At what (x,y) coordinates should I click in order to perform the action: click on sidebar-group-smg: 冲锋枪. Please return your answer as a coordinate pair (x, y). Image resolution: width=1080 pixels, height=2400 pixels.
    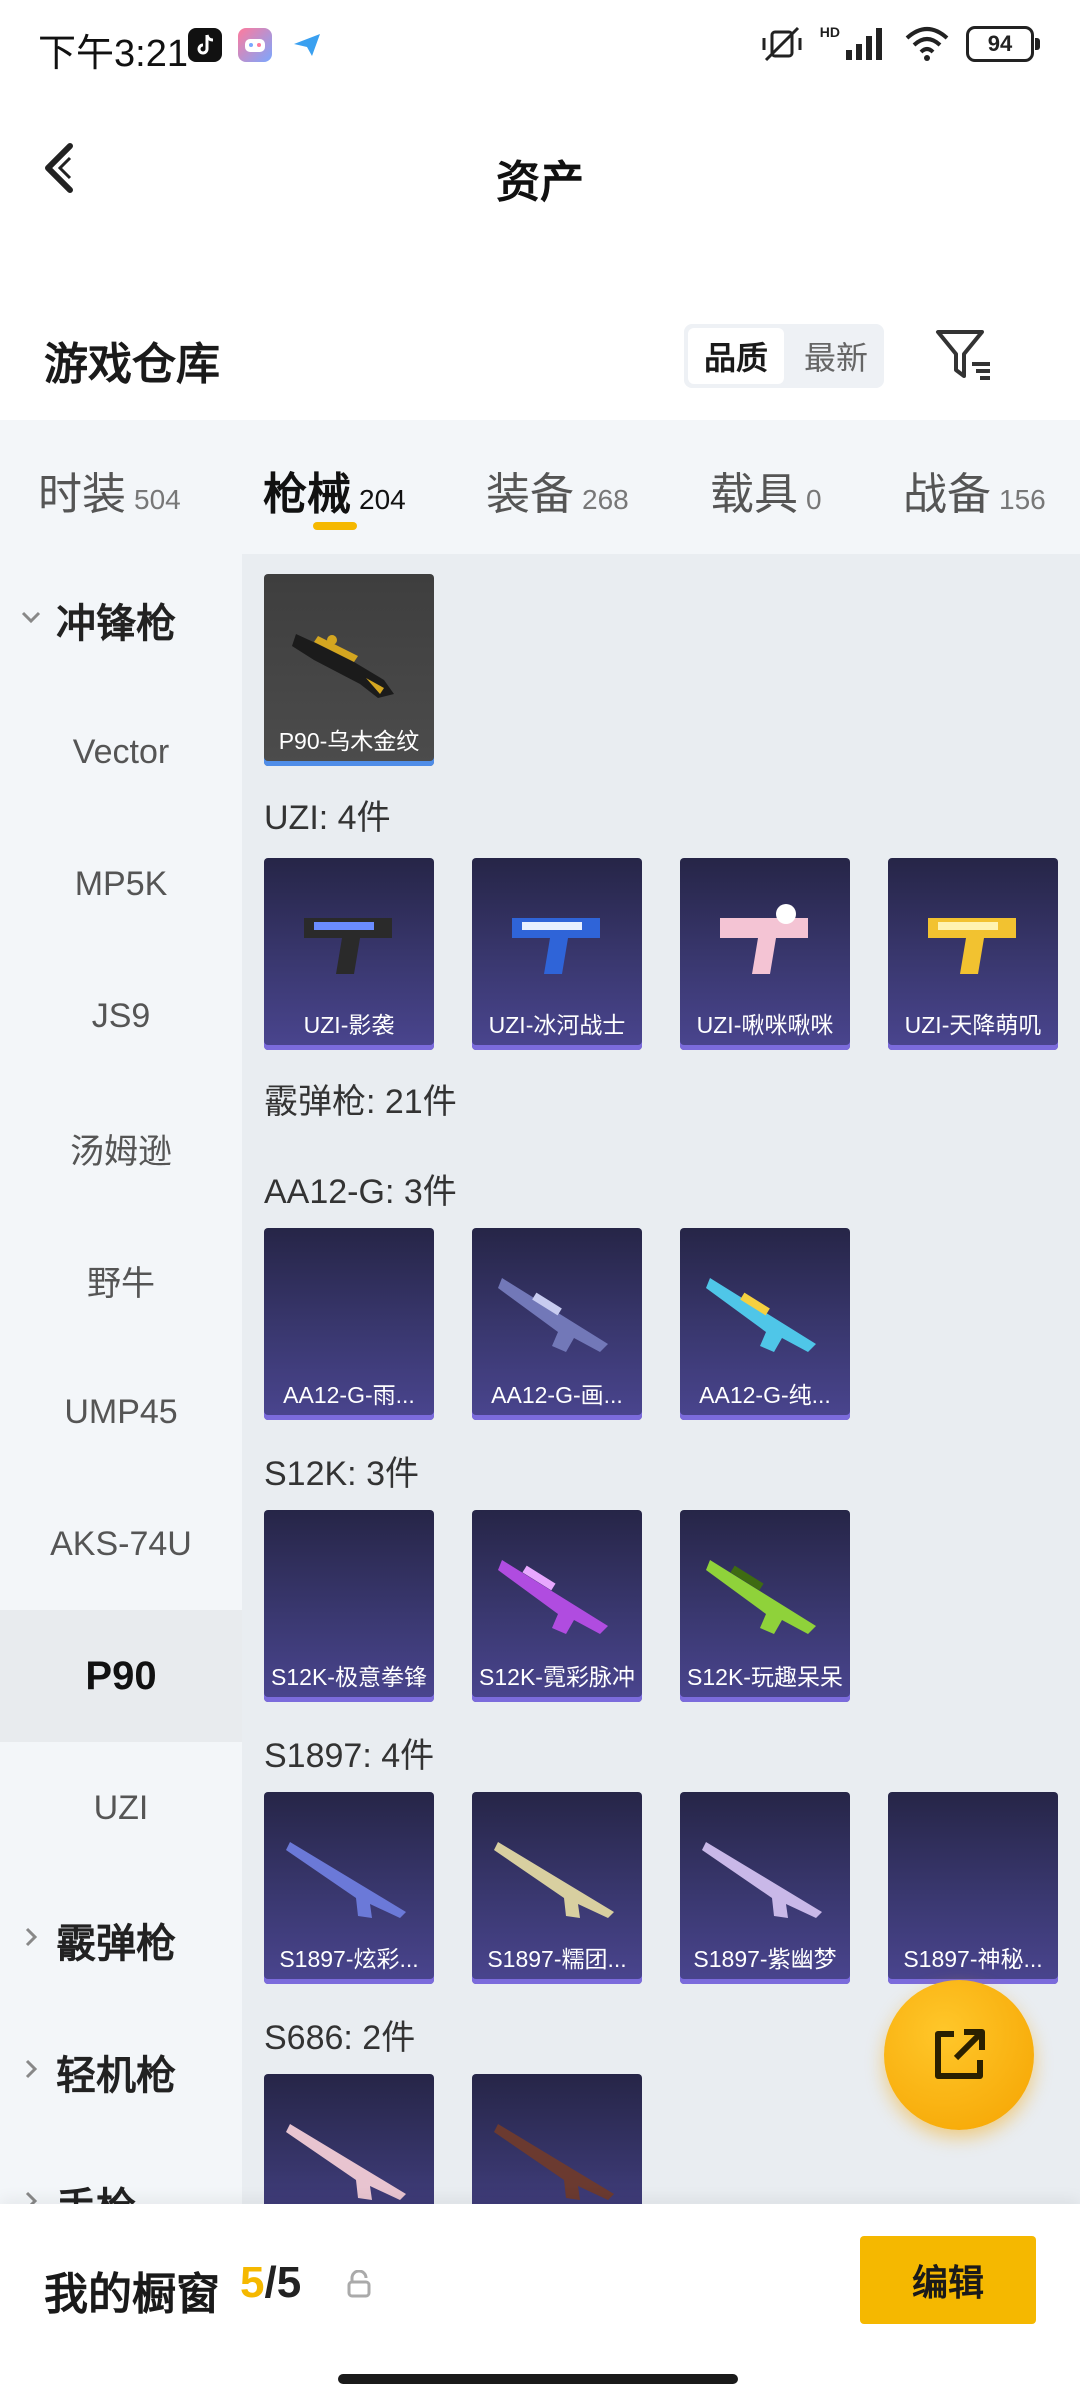
    Looking at the image, I should click on (121, 620).